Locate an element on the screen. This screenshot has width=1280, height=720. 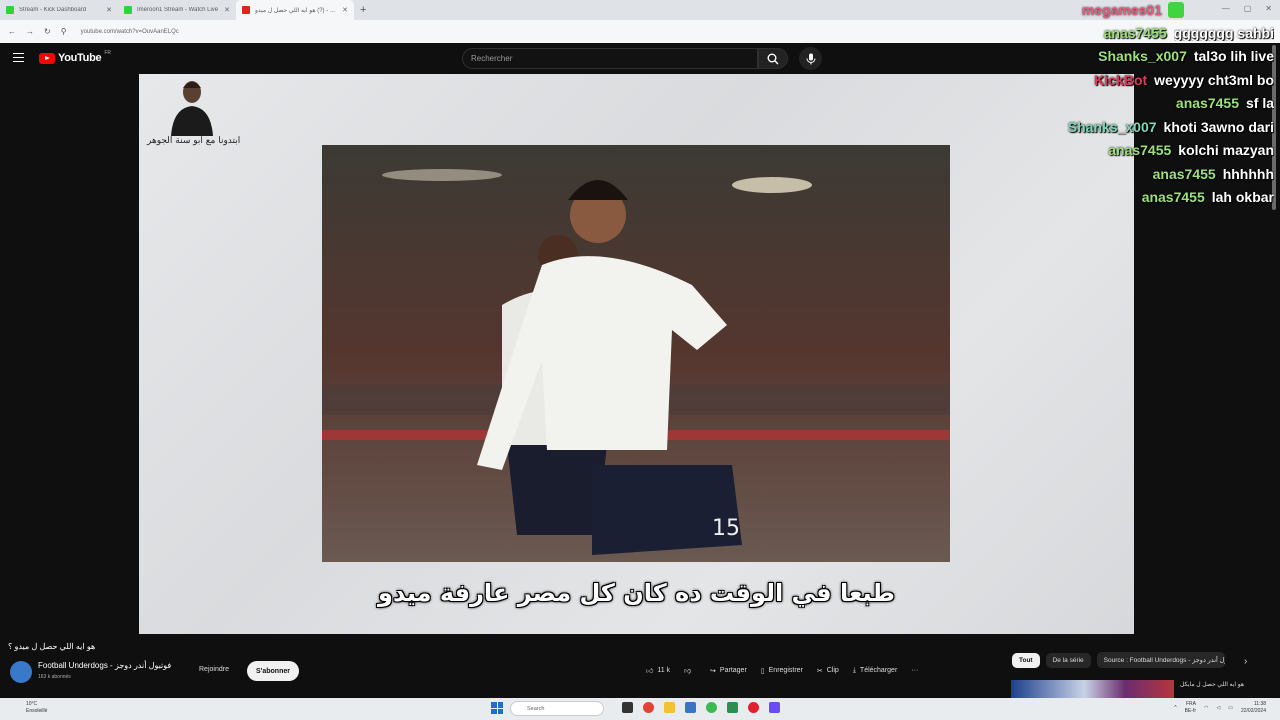
chat-message: Shanks_x007 khoti 3awno dari is located at coordinates (1154, 127).